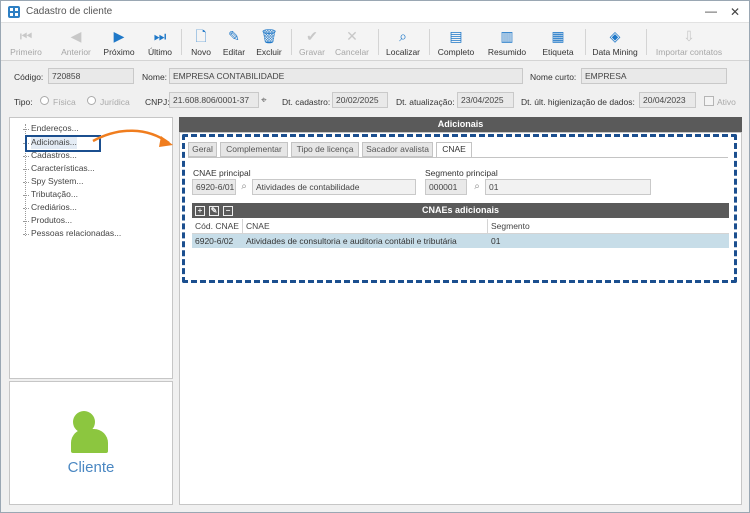 Image resolution: width=750 pixels, height=513 pixels. Describe the element at coordinates (352, 36) in the screenshot. I see `cancel-icon: ✕` at that location.